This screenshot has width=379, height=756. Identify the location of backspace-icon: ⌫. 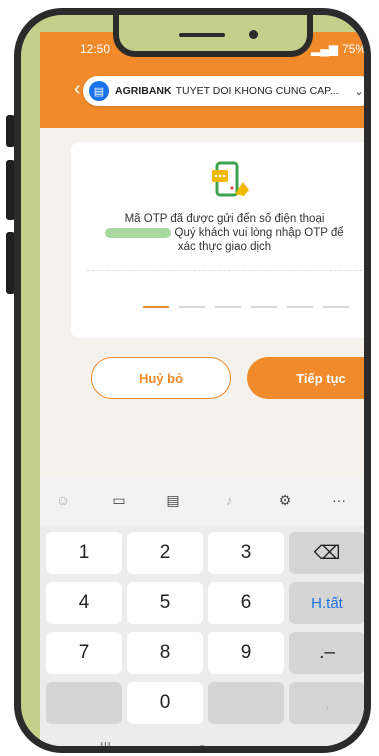
(327, 553).